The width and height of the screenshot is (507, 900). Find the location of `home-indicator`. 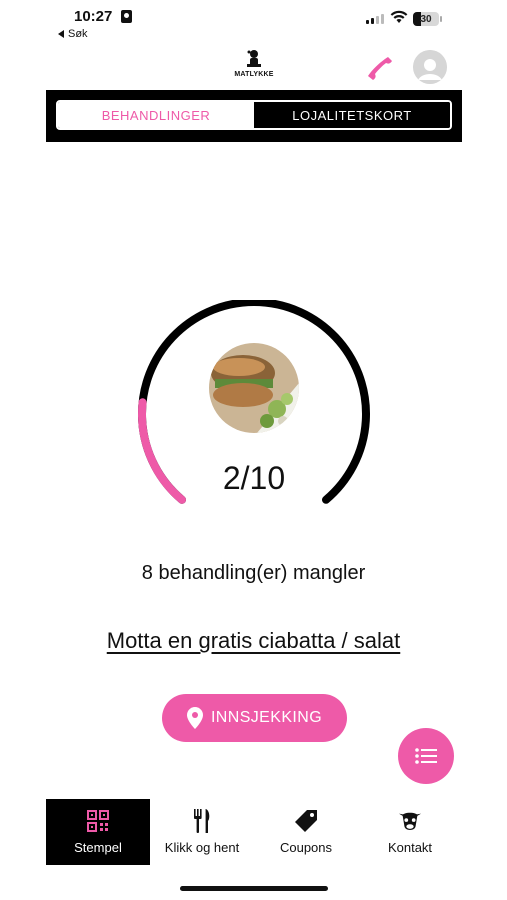

home-indicator is located at coordinates (254, 888).